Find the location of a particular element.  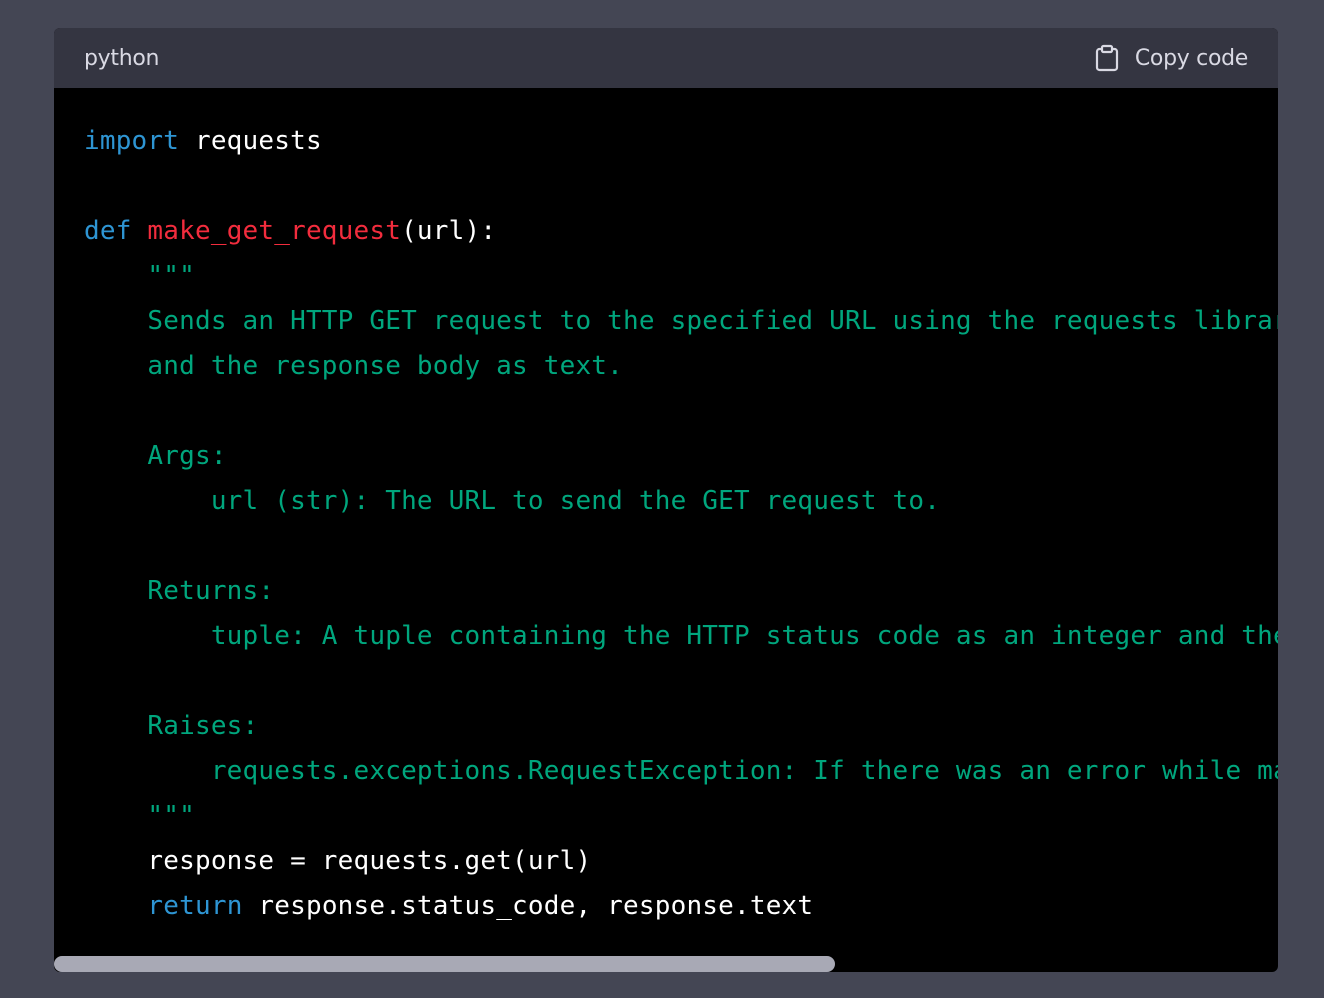

code-line-3: def make_get_request(url): is located at coordinates (681, 231).